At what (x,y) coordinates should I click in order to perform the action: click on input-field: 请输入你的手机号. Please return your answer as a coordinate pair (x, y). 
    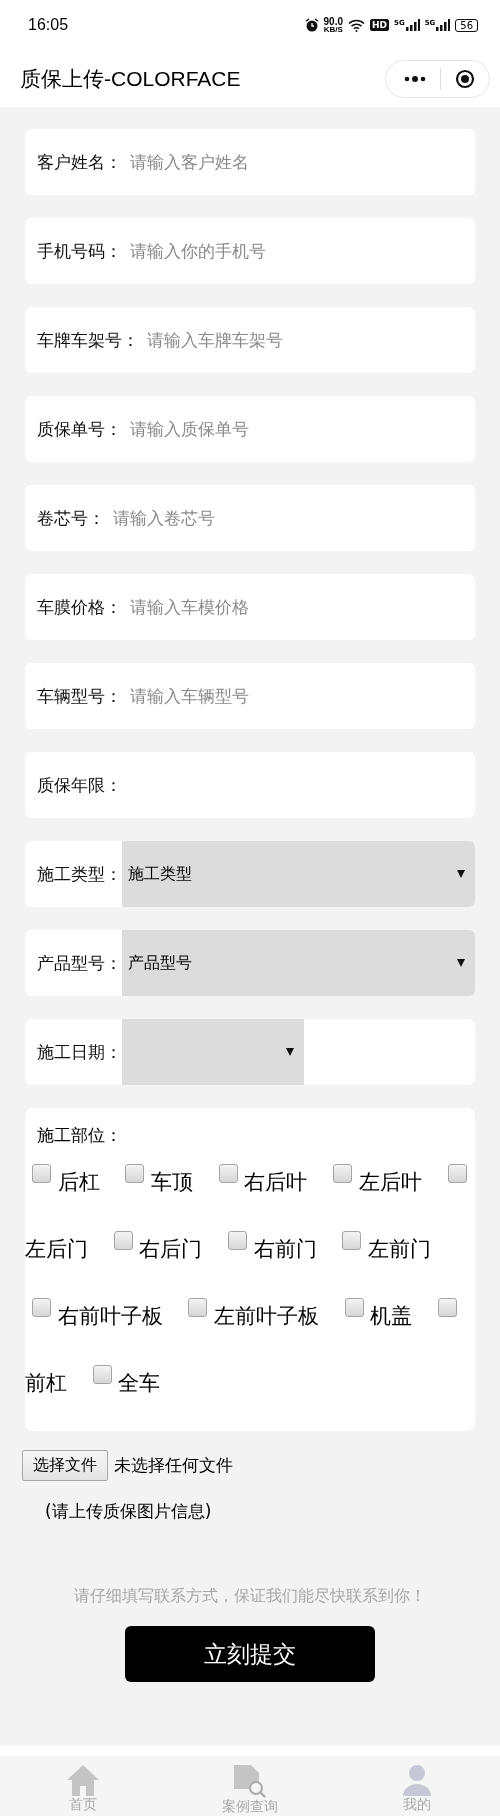
    Looking at the image, I should click on (298, 251).